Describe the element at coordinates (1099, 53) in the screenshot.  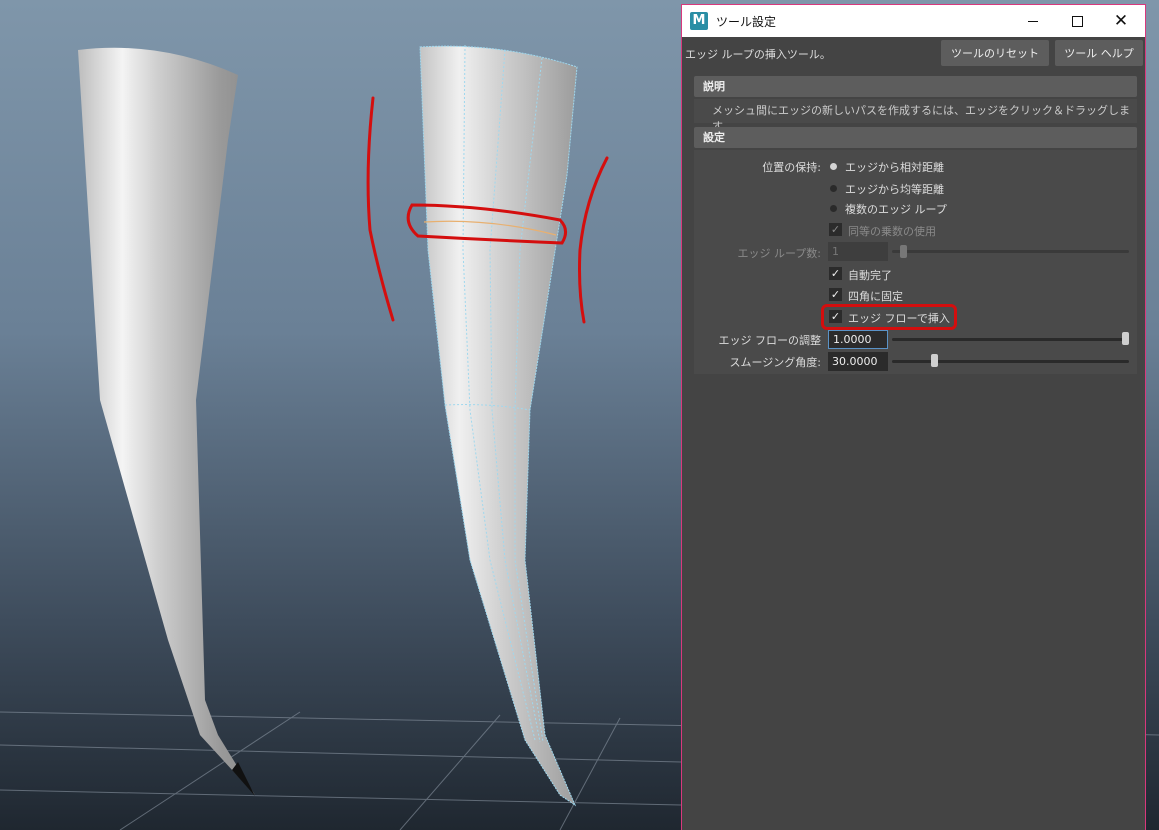
I see `tool-help-button: ツール ヘルプ` at that location.